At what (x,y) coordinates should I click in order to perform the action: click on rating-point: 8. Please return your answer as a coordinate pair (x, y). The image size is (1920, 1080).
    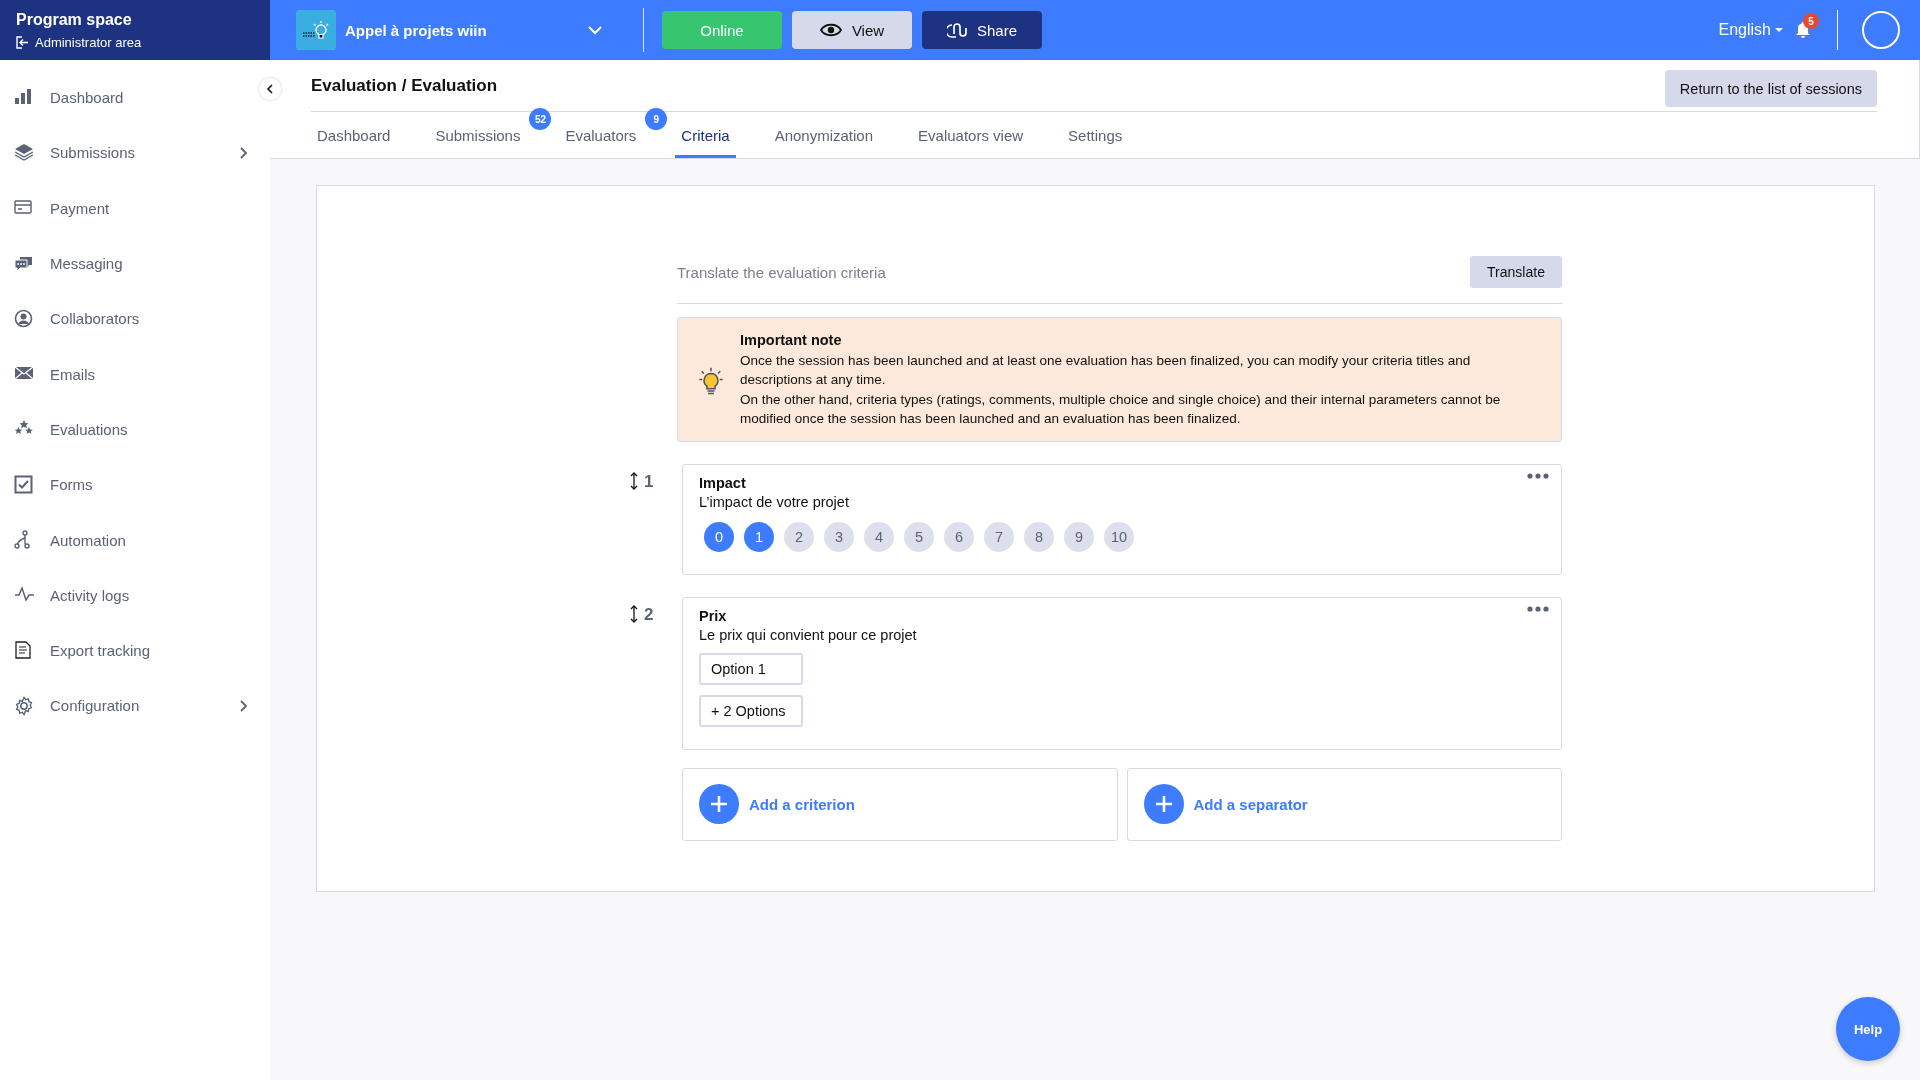
    Looking at the image, I should click on (1039, 536).